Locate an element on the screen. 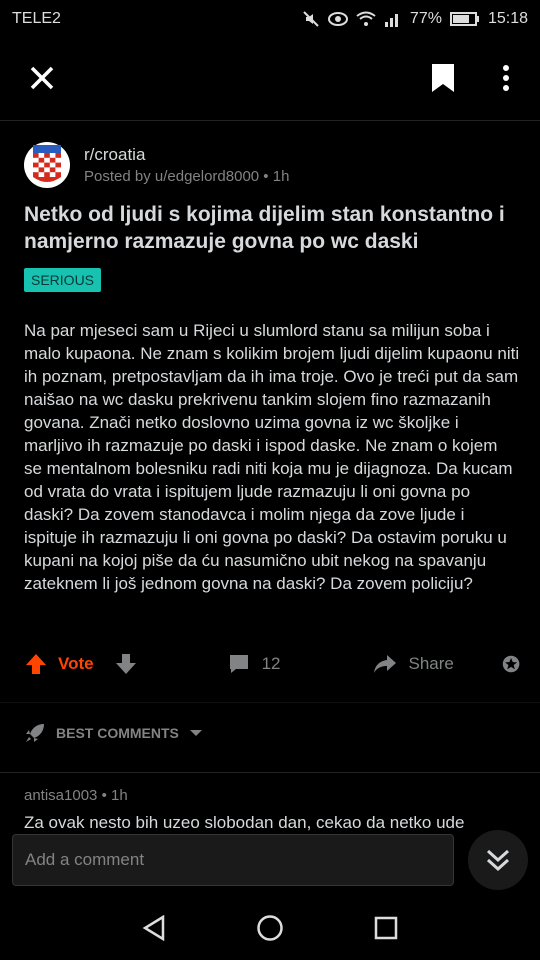 This screenshot has height=960, width=540. subreddit-name: r/croatia is located at coordinates (186, 155).